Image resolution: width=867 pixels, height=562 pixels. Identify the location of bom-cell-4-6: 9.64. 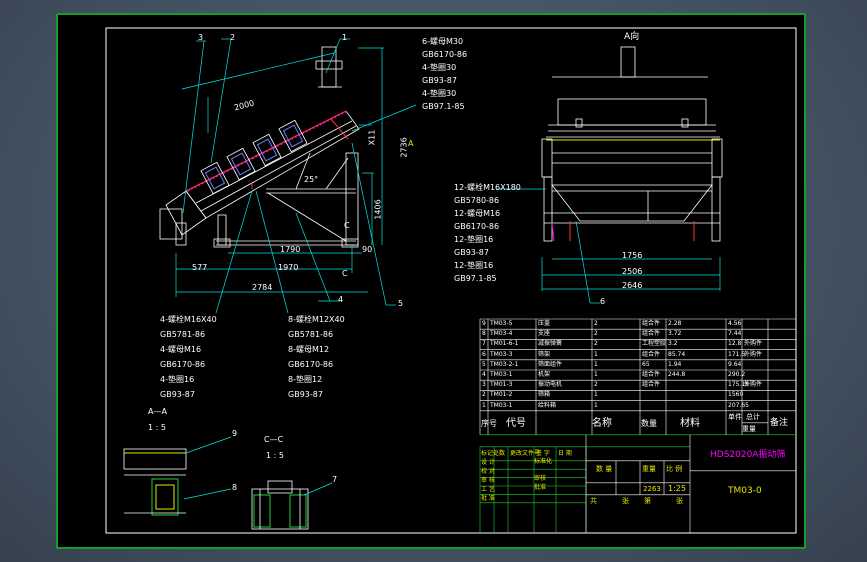
(735, 364).